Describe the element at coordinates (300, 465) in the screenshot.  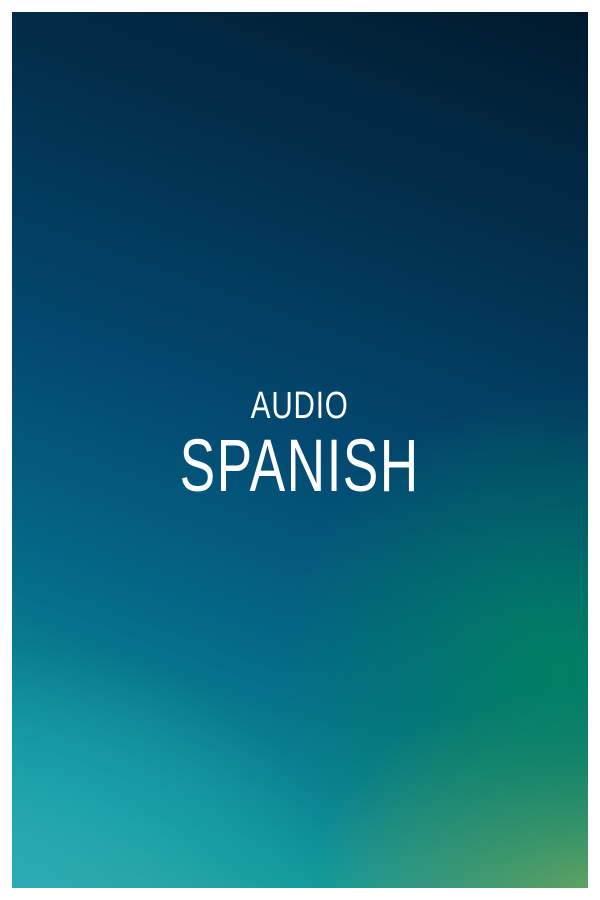
I see `cover-title: SPANISH` at that location.